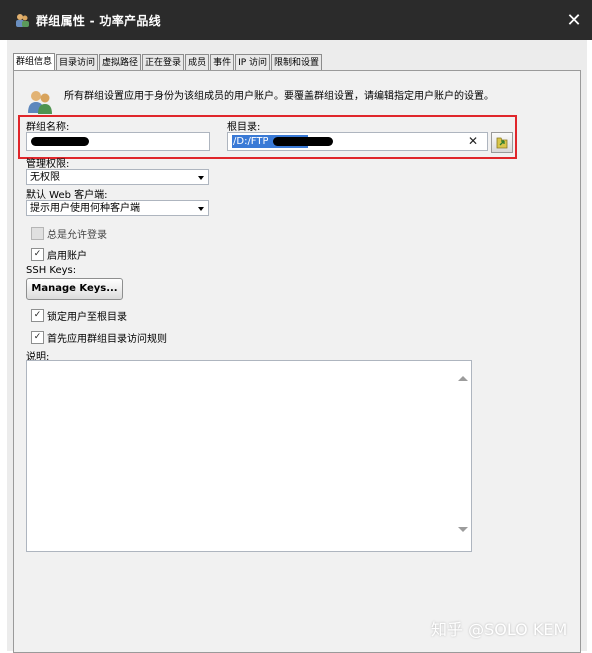  Describe the element at coordinates (107, 339) in the screenshot. I see `apply-group-rules-label: 首先应用群组目录访问规则` at that location.